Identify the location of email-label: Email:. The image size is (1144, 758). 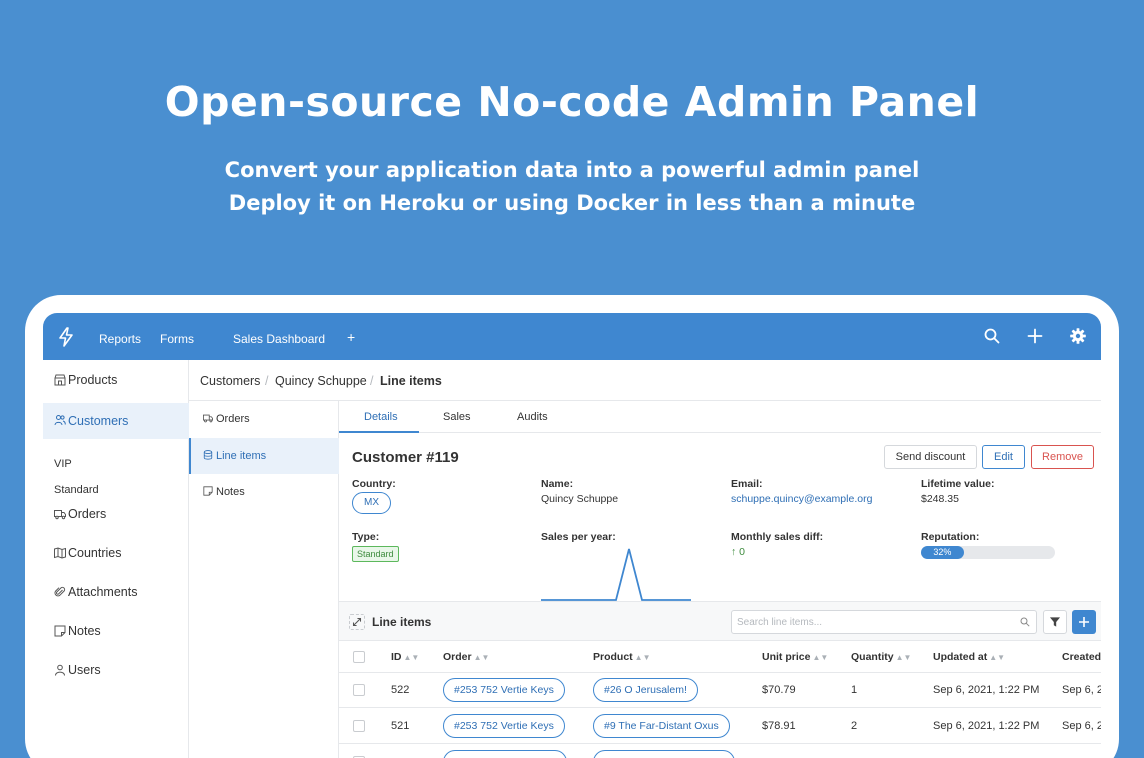
(747, 484).